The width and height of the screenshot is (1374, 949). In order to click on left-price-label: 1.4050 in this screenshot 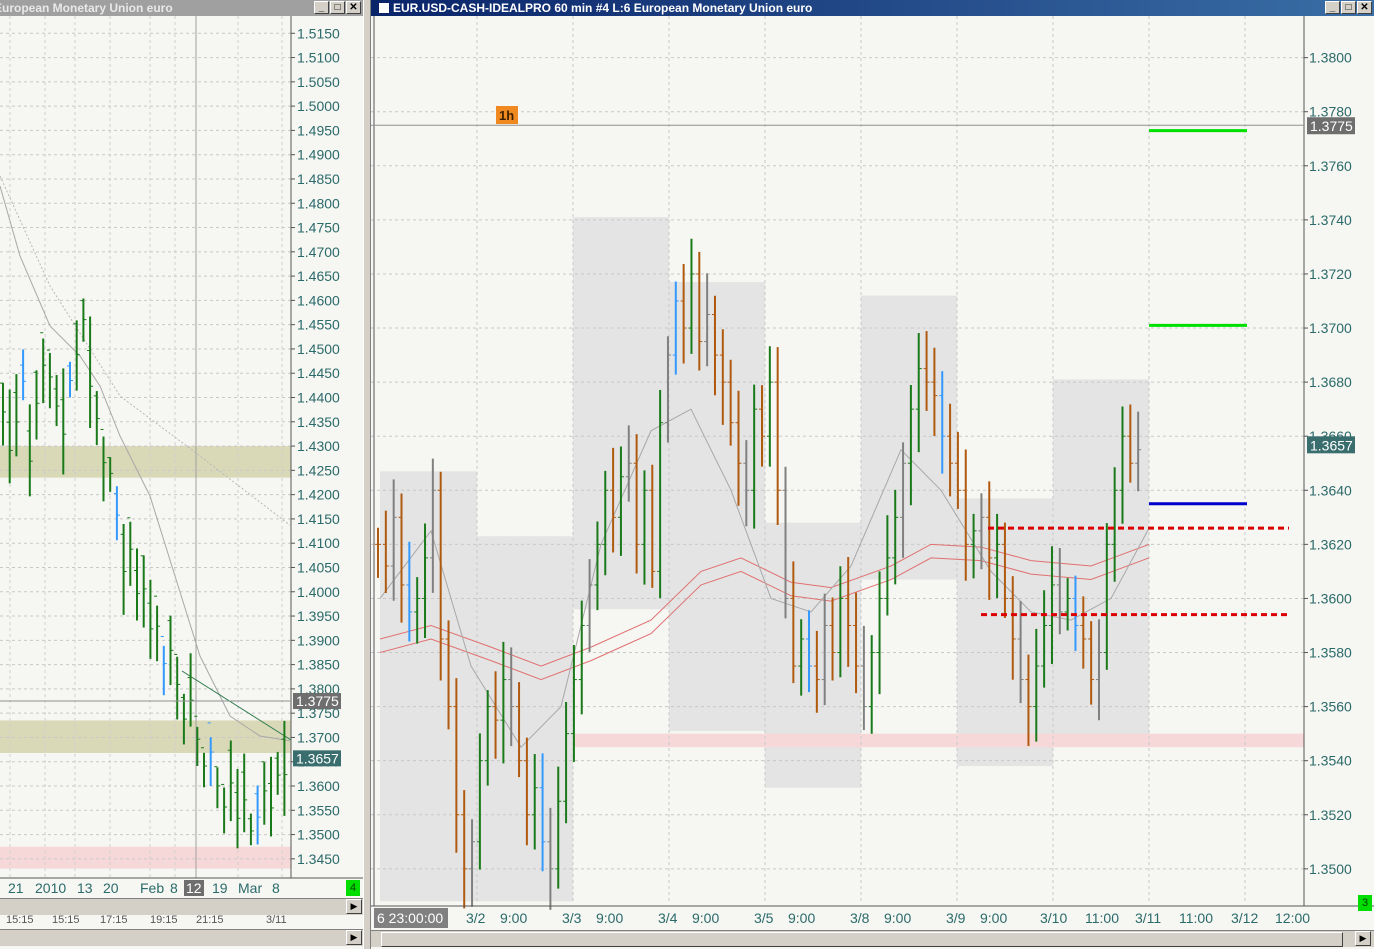, I will do `click(318, 567)`.